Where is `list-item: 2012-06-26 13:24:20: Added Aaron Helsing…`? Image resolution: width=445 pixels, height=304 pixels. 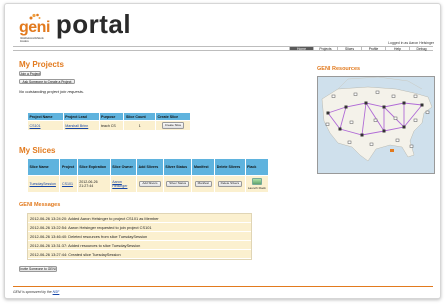
list-item: 2012-06-26 13:24:20: Added Aaron Helsing… is located at coordinates (139, 218).